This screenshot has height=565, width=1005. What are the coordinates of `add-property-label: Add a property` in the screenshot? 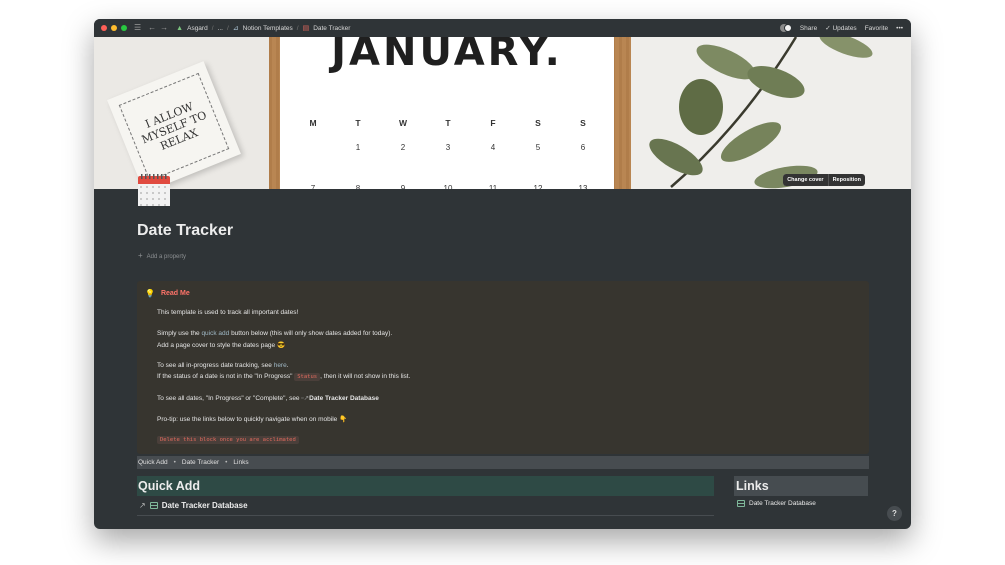 It's located at (166, 257).